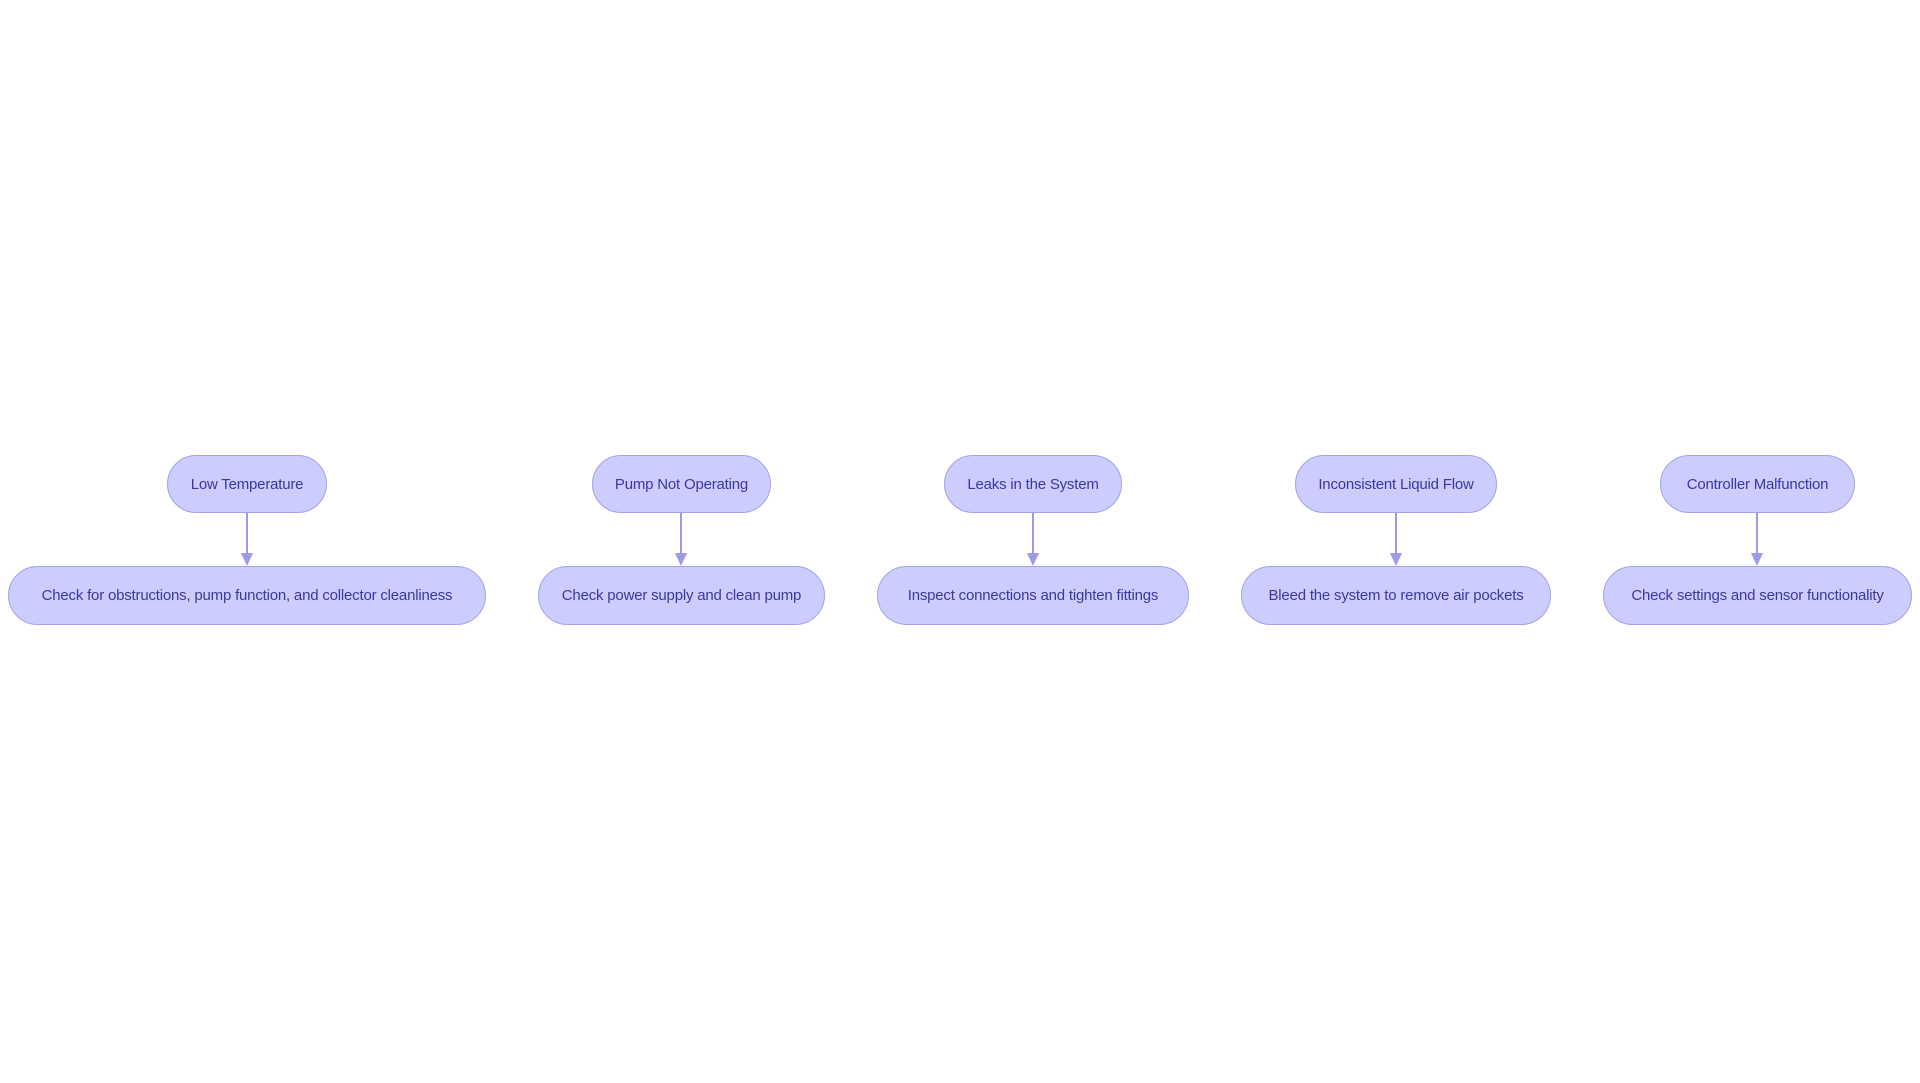 This screenshot has height=1083, width=1920. I want to click on node-label: Low Temperature, so click(247, 484).